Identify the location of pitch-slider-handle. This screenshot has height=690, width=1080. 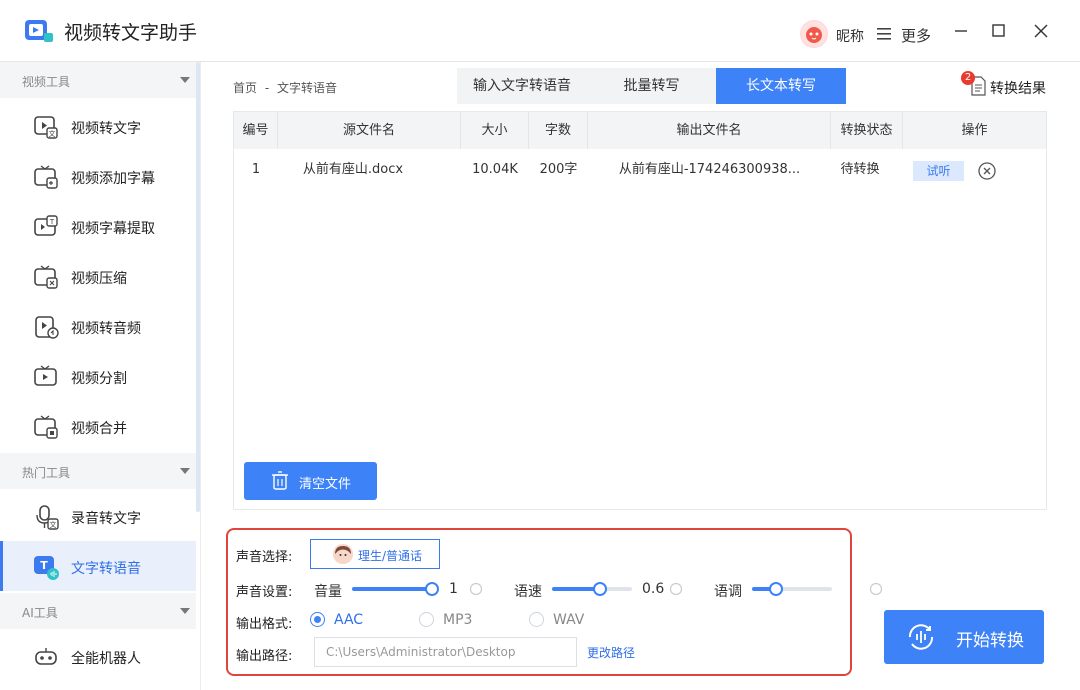
(776, 589).